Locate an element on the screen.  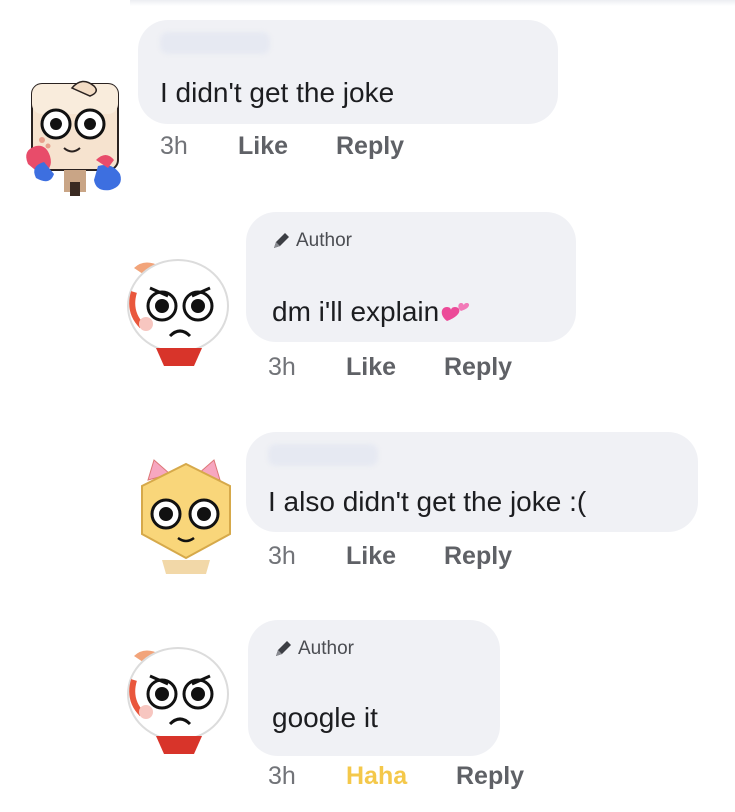
frowning-character-avatar is located at coordinates (180, 698).